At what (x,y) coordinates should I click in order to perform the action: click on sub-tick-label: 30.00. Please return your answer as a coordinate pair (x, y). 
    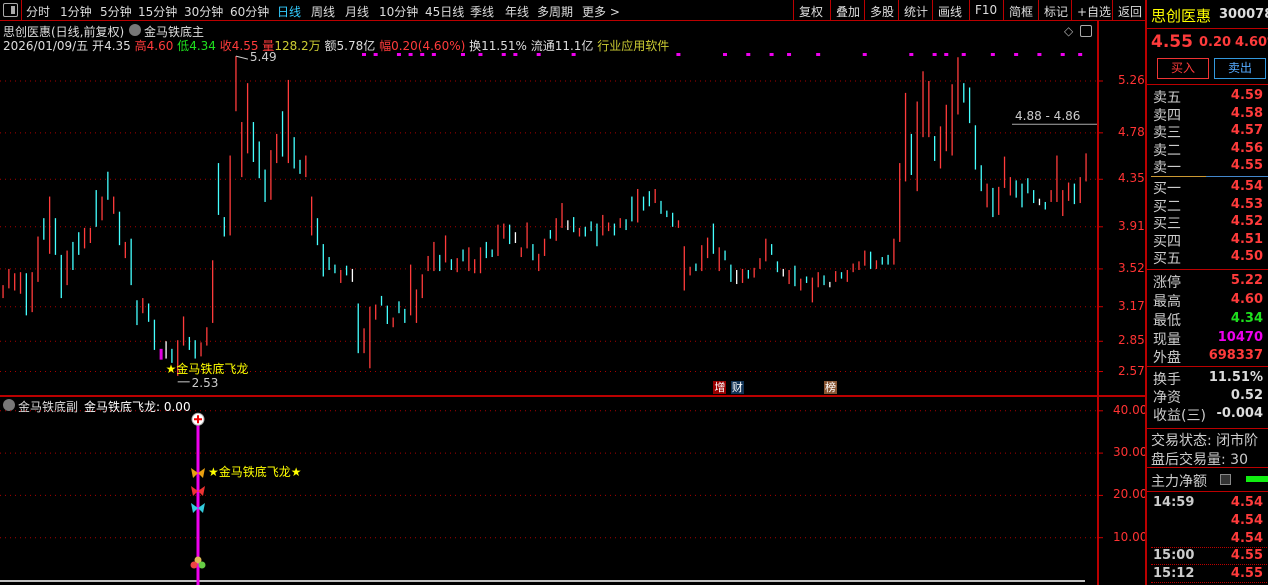
    Looking at the image, I should click on (1130, 452).